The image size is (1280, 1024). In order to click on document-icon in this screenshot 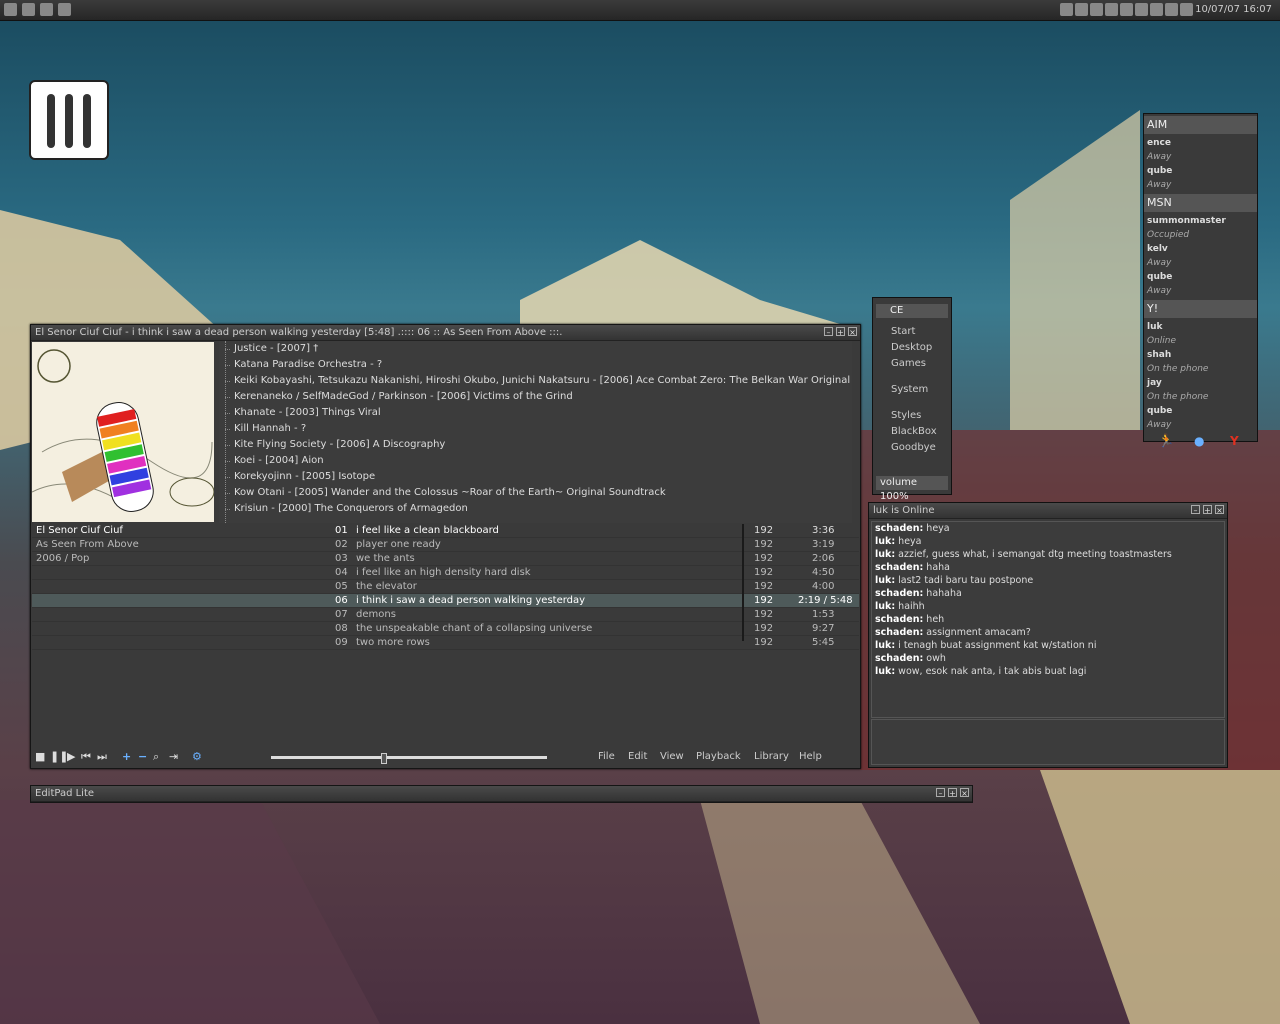, I will do `click(64, 9)`.